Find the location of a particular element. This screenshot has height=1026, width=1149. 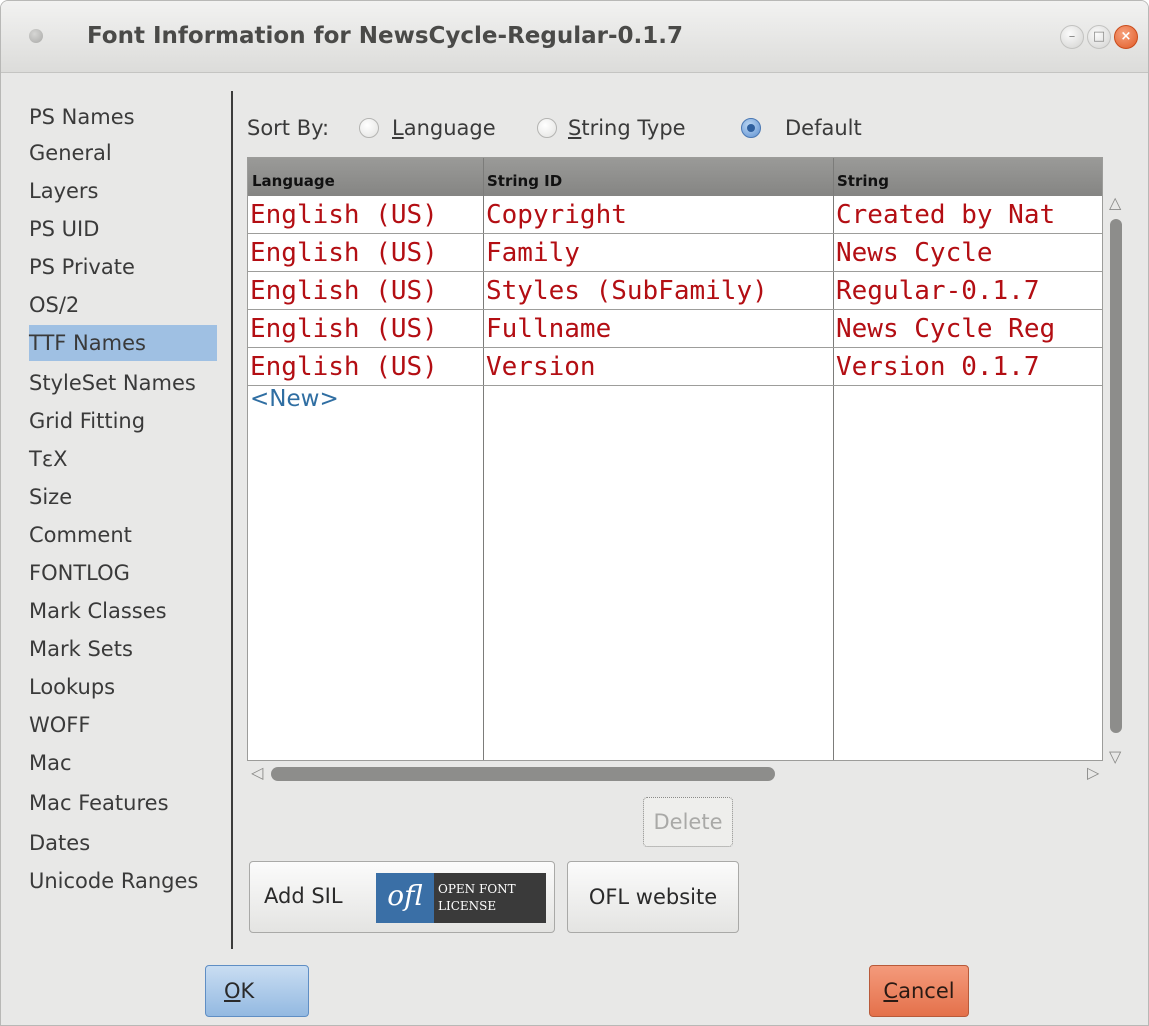

sidebar-item-tex: TεX is located at coordinates (124, 459).